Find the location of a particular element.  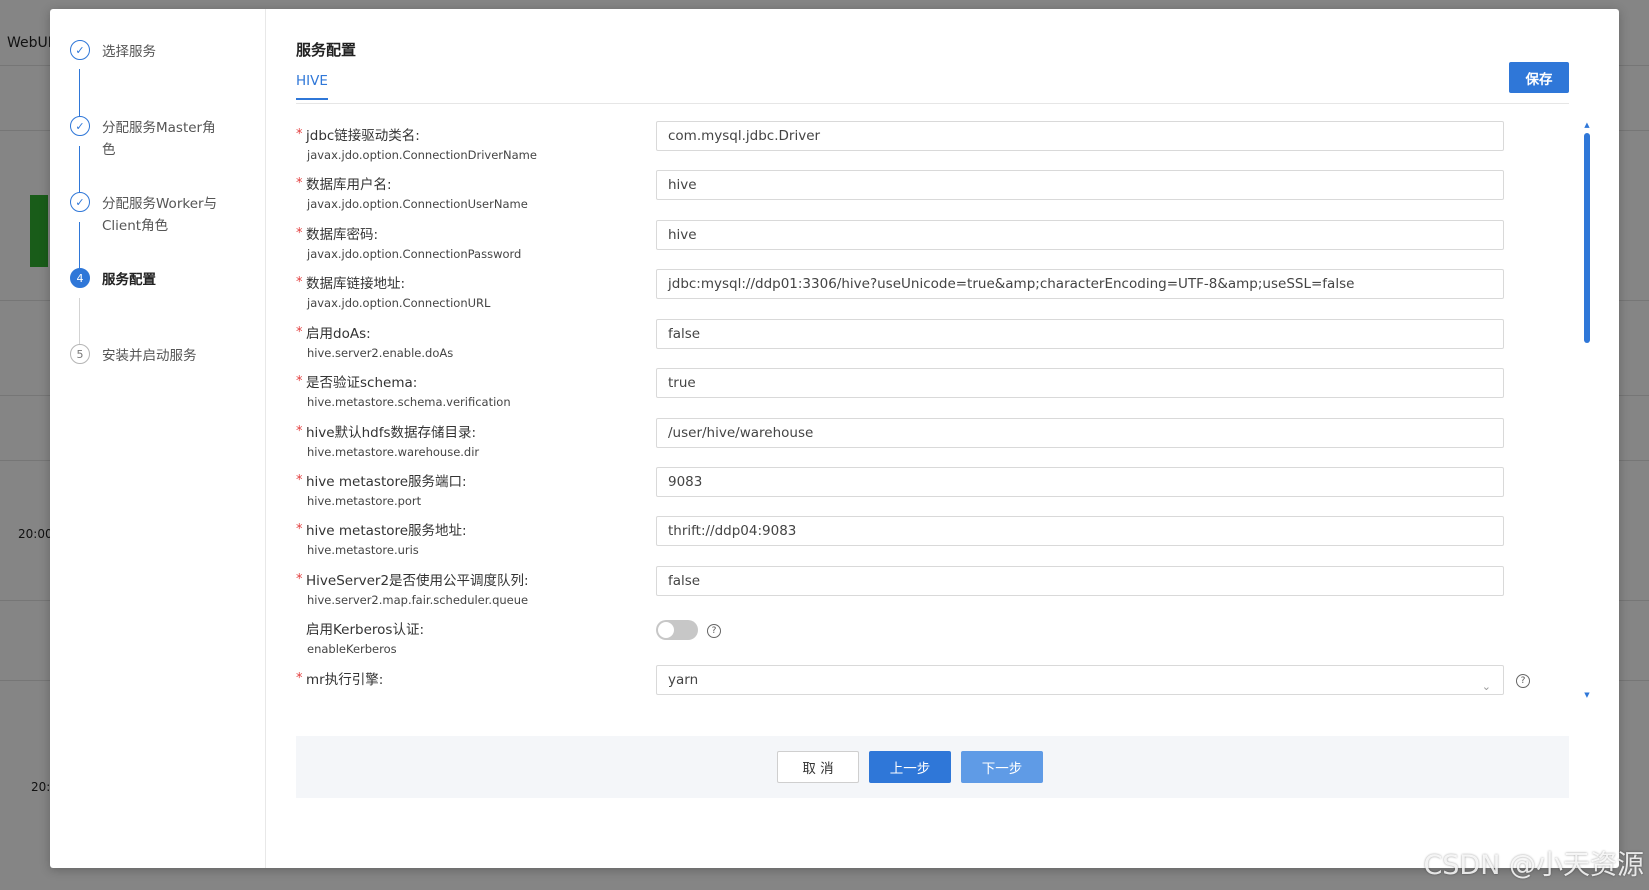

step-label: 选择服务 is located at coordinates (129, 52).